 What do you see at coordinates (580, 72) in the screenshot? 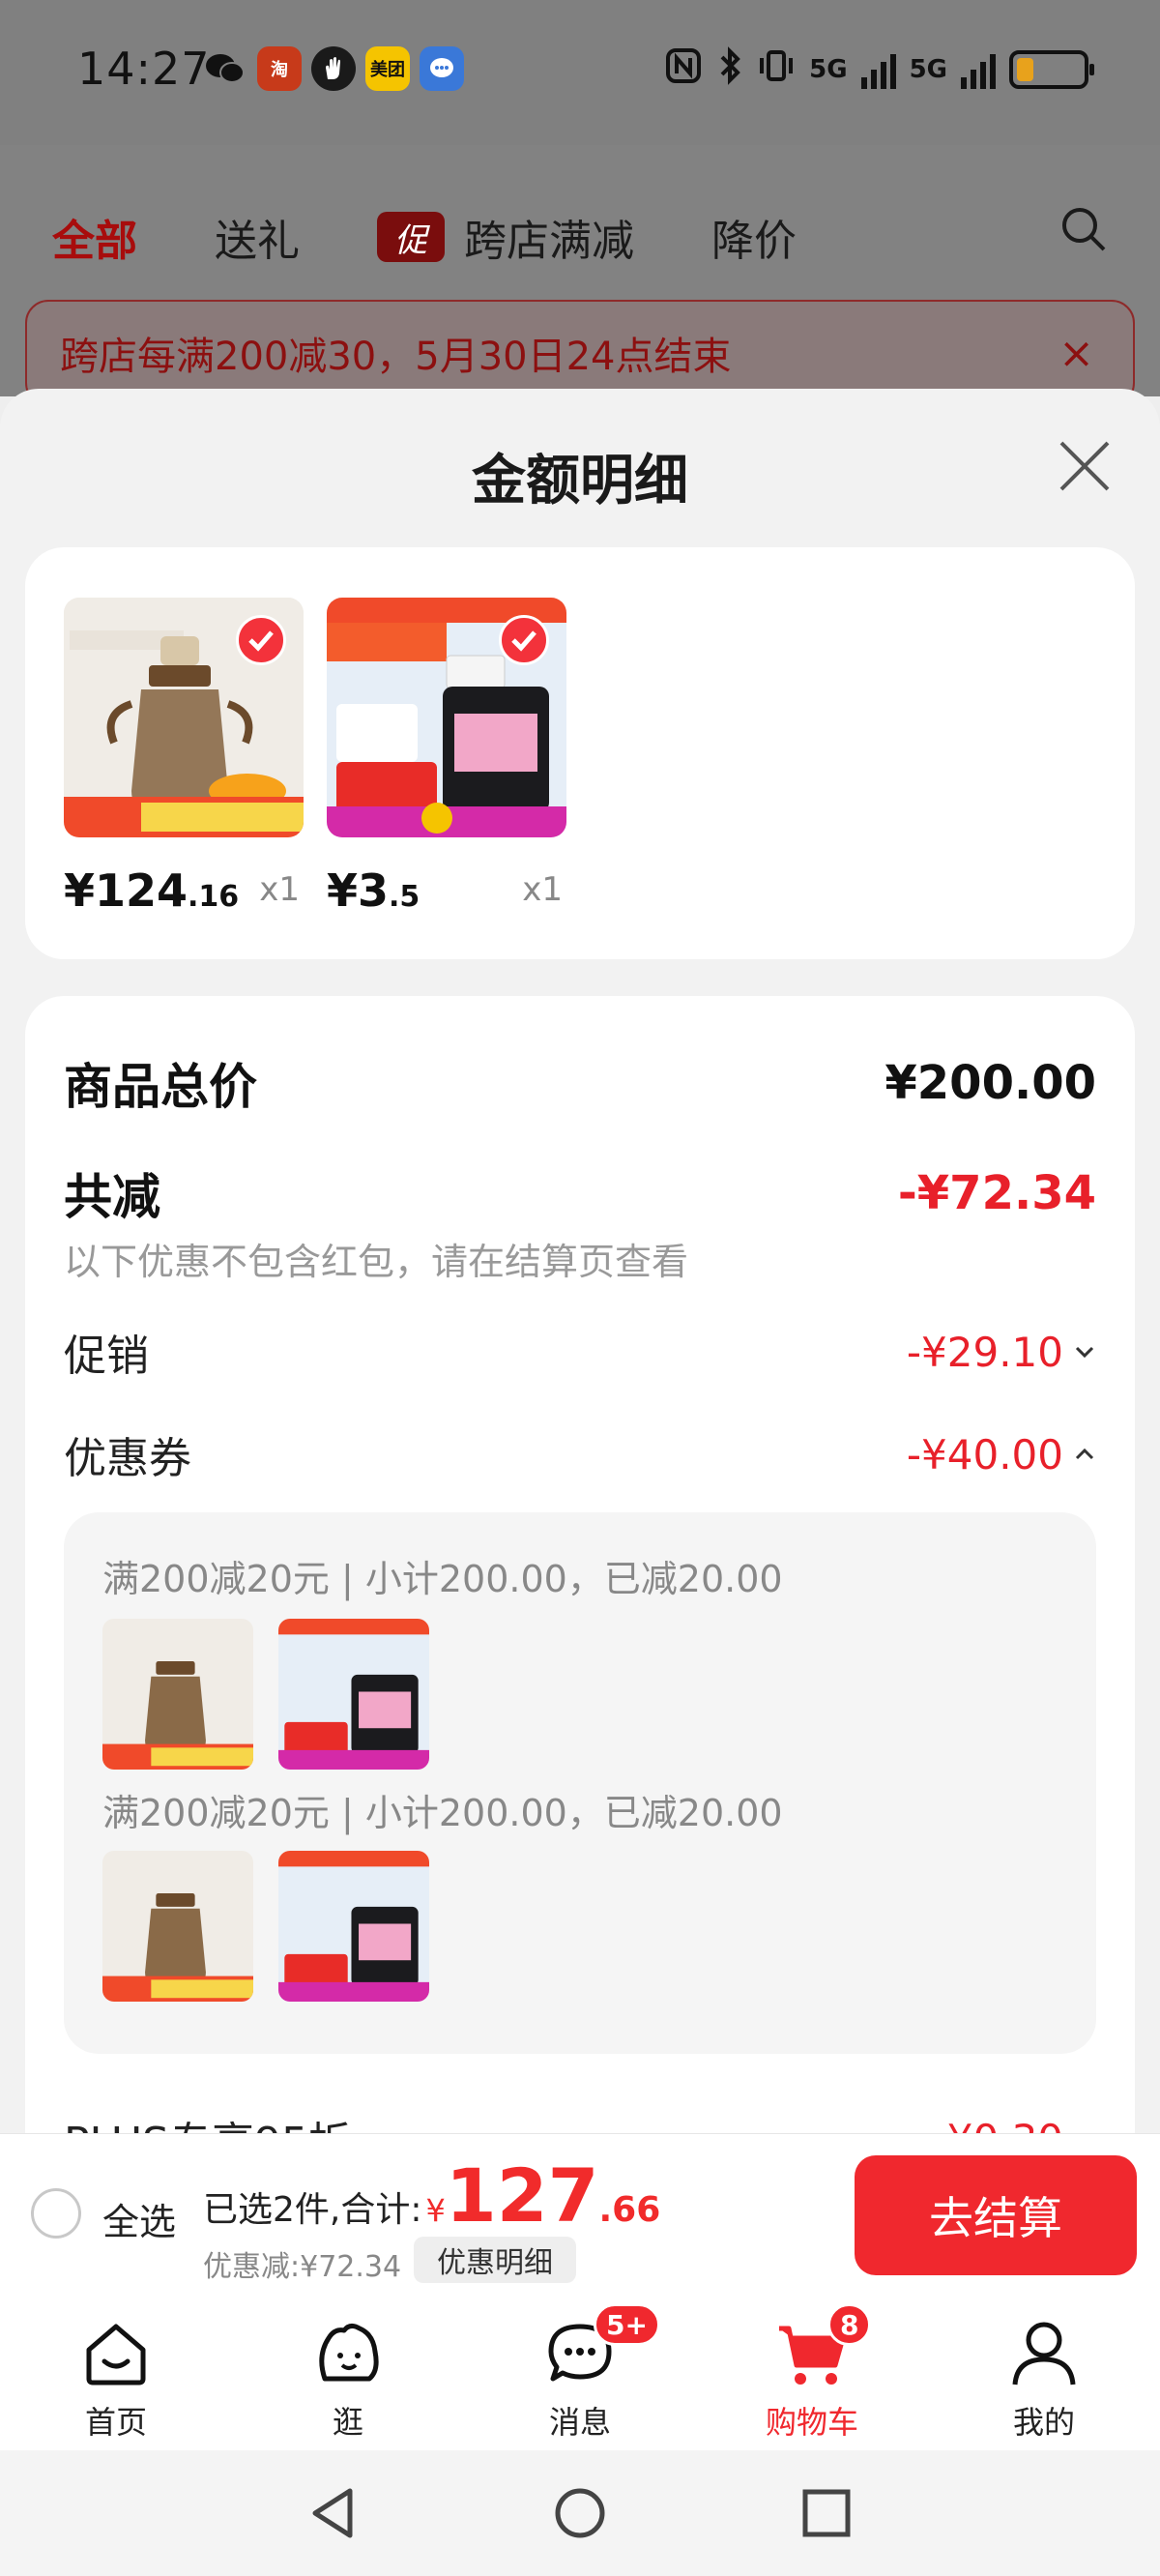
I see `status-bar: 14:27 淘 美团 5G 5G` at bounding box center [580, 72].